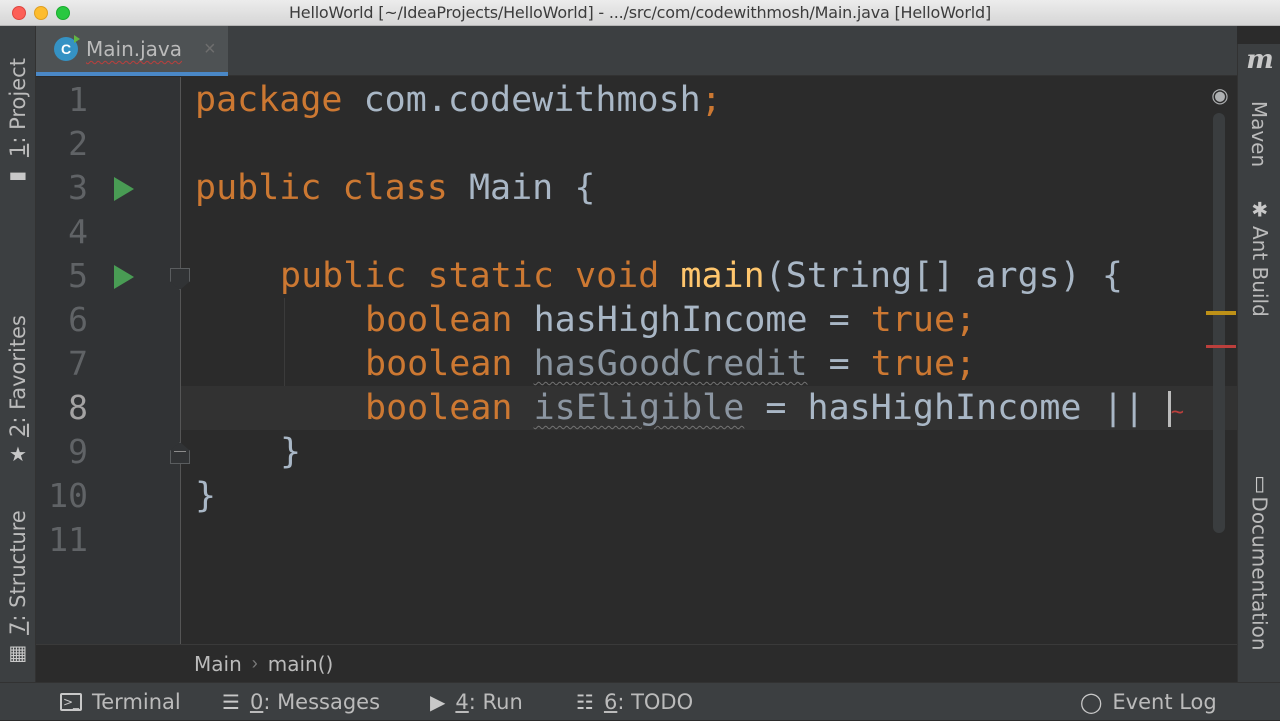 This screenshot has height=721, width=1280. I want to click on tool-tab-maven: Maven, so click(1259, 134).